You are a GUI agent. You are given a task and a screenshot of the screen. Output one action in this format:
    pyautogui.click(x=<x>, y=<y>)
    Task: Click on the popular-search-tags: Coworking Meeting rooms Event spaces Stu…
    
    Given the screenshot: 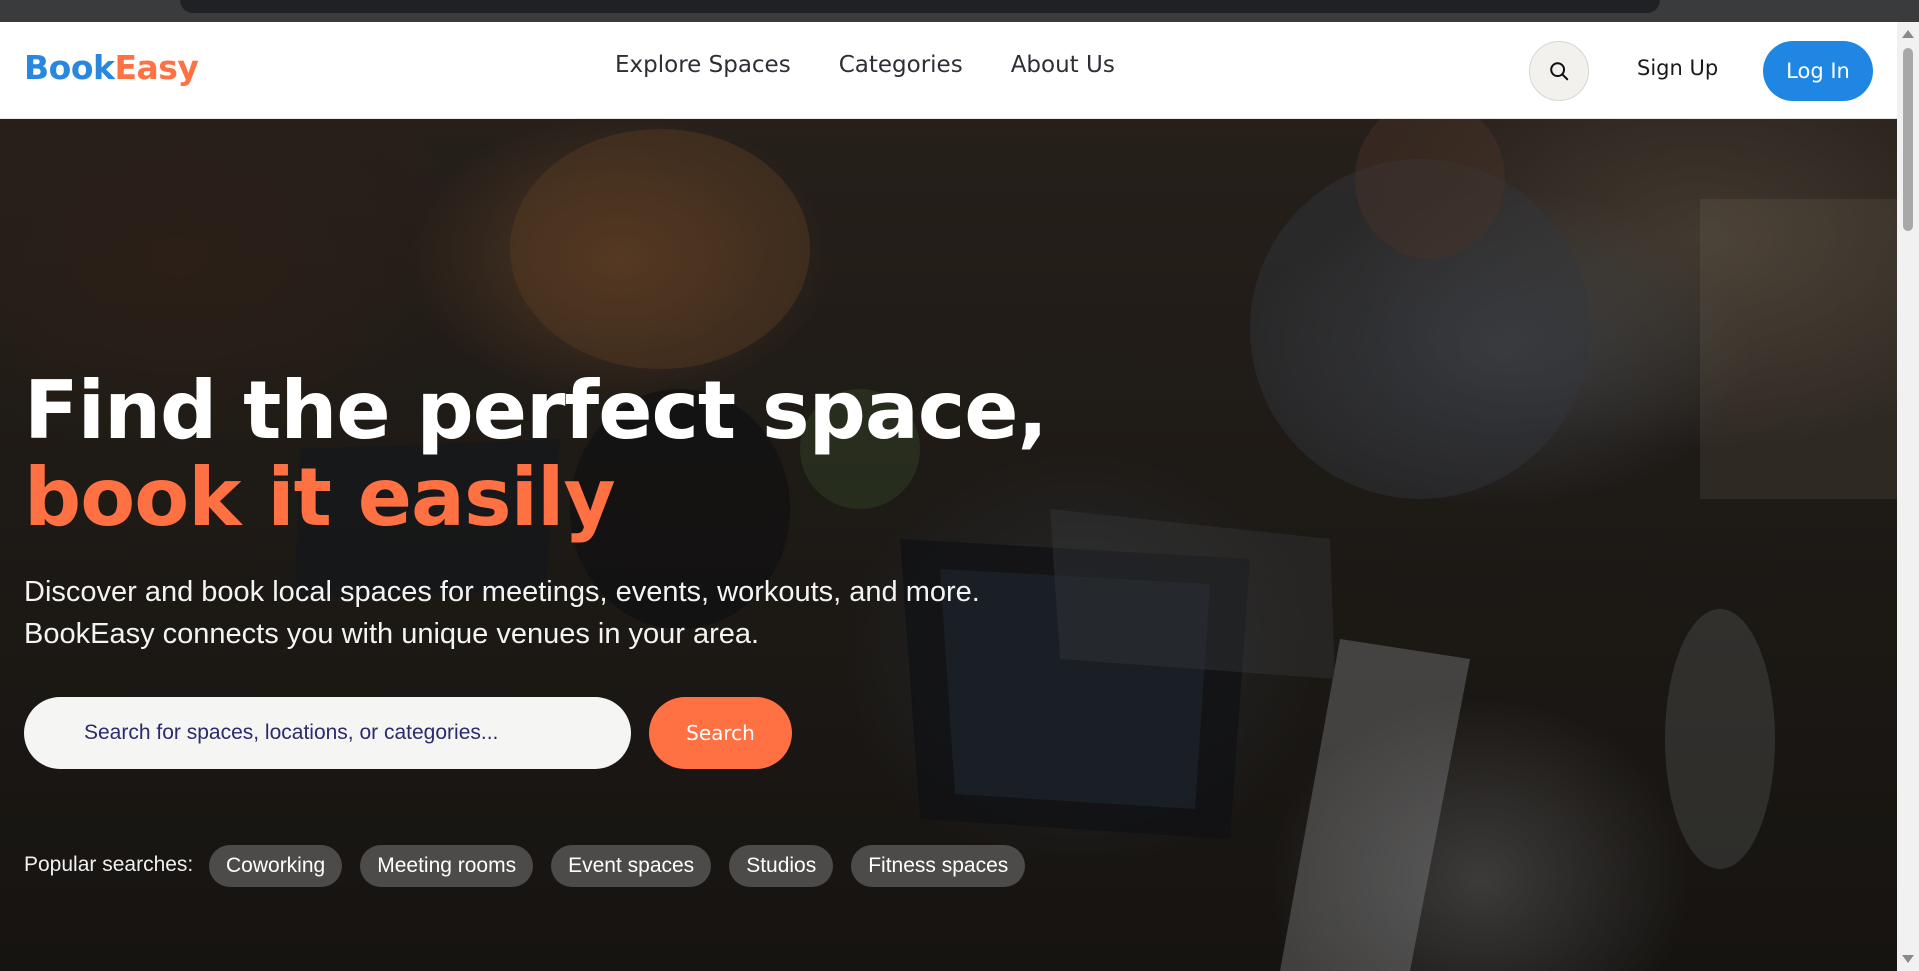 What is the action you would take?
    pyautogui.click(x=617, y=866)
    